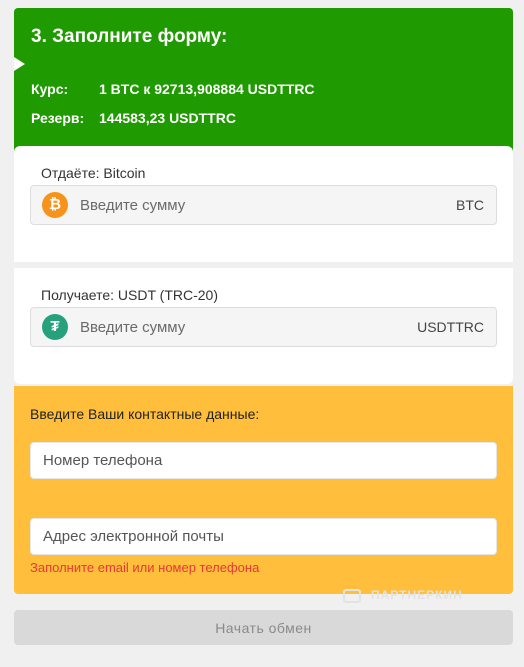  What do you see at coordinates (130, 295) in the screenshot?
I see `get-label: Получаете: USDT (TRC-20)` at bounding box center [130, 295].